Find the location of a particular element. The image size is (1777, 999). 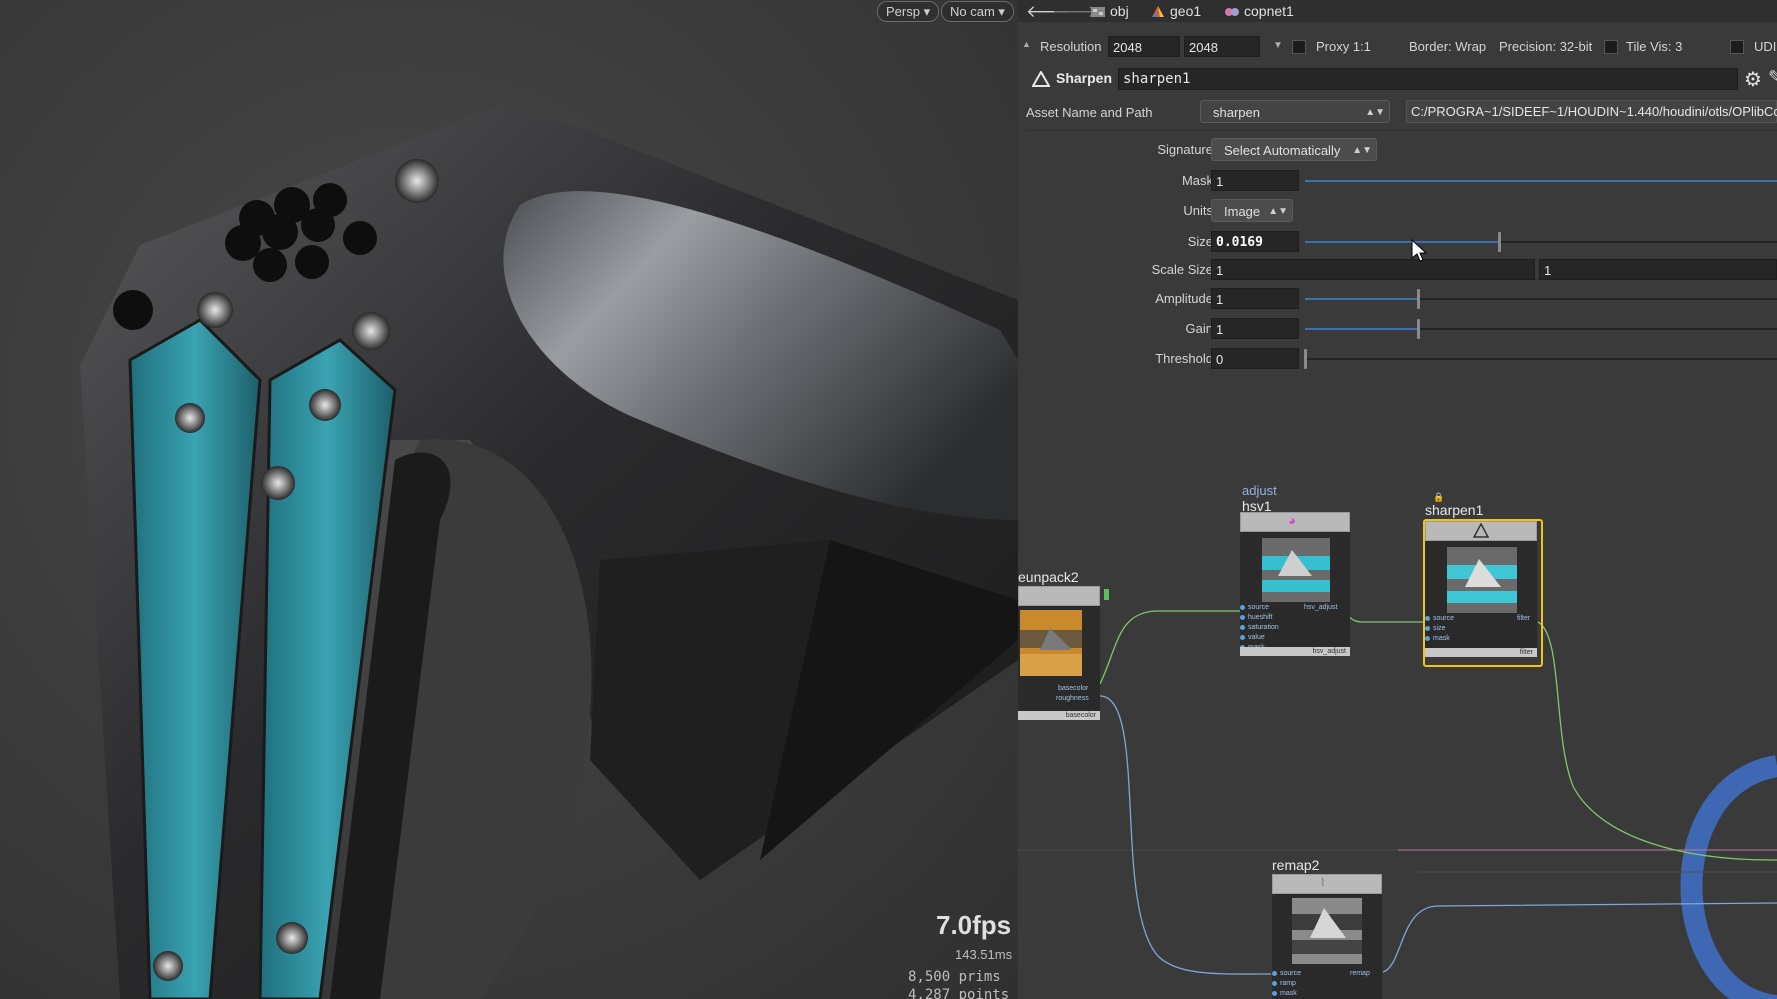

prims-count: 8,500 prims is located at coordinates (954, 977).